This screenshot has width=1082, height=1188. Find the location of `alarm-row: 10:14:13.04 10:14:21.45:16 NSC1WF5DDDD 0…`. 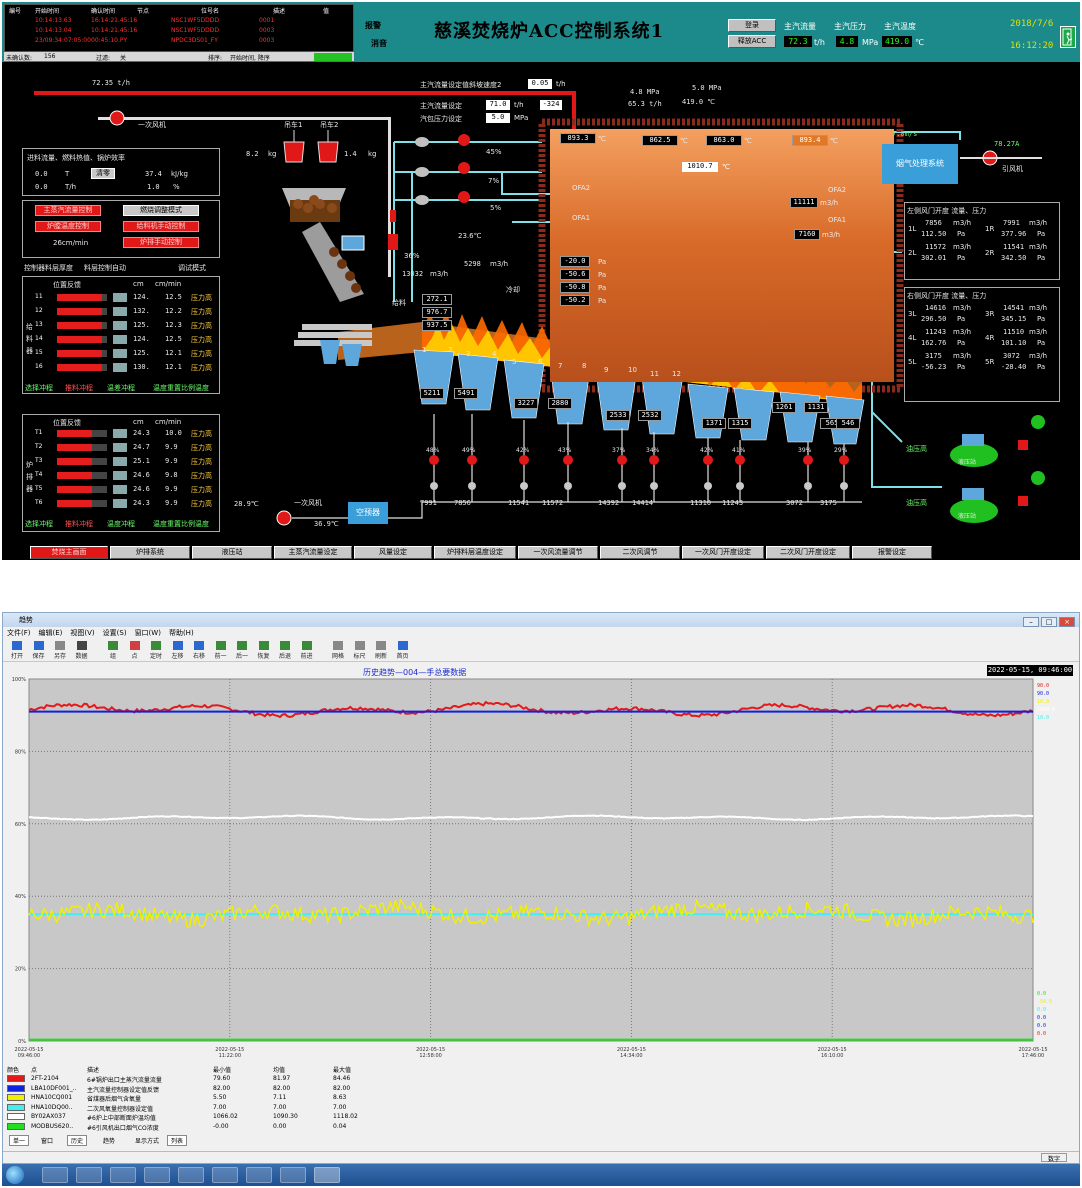

alarm-row: 10:14:13.04 10:14:21.45:16 NSC1WF5DDDD 0… is located at coordinates (180, 31).